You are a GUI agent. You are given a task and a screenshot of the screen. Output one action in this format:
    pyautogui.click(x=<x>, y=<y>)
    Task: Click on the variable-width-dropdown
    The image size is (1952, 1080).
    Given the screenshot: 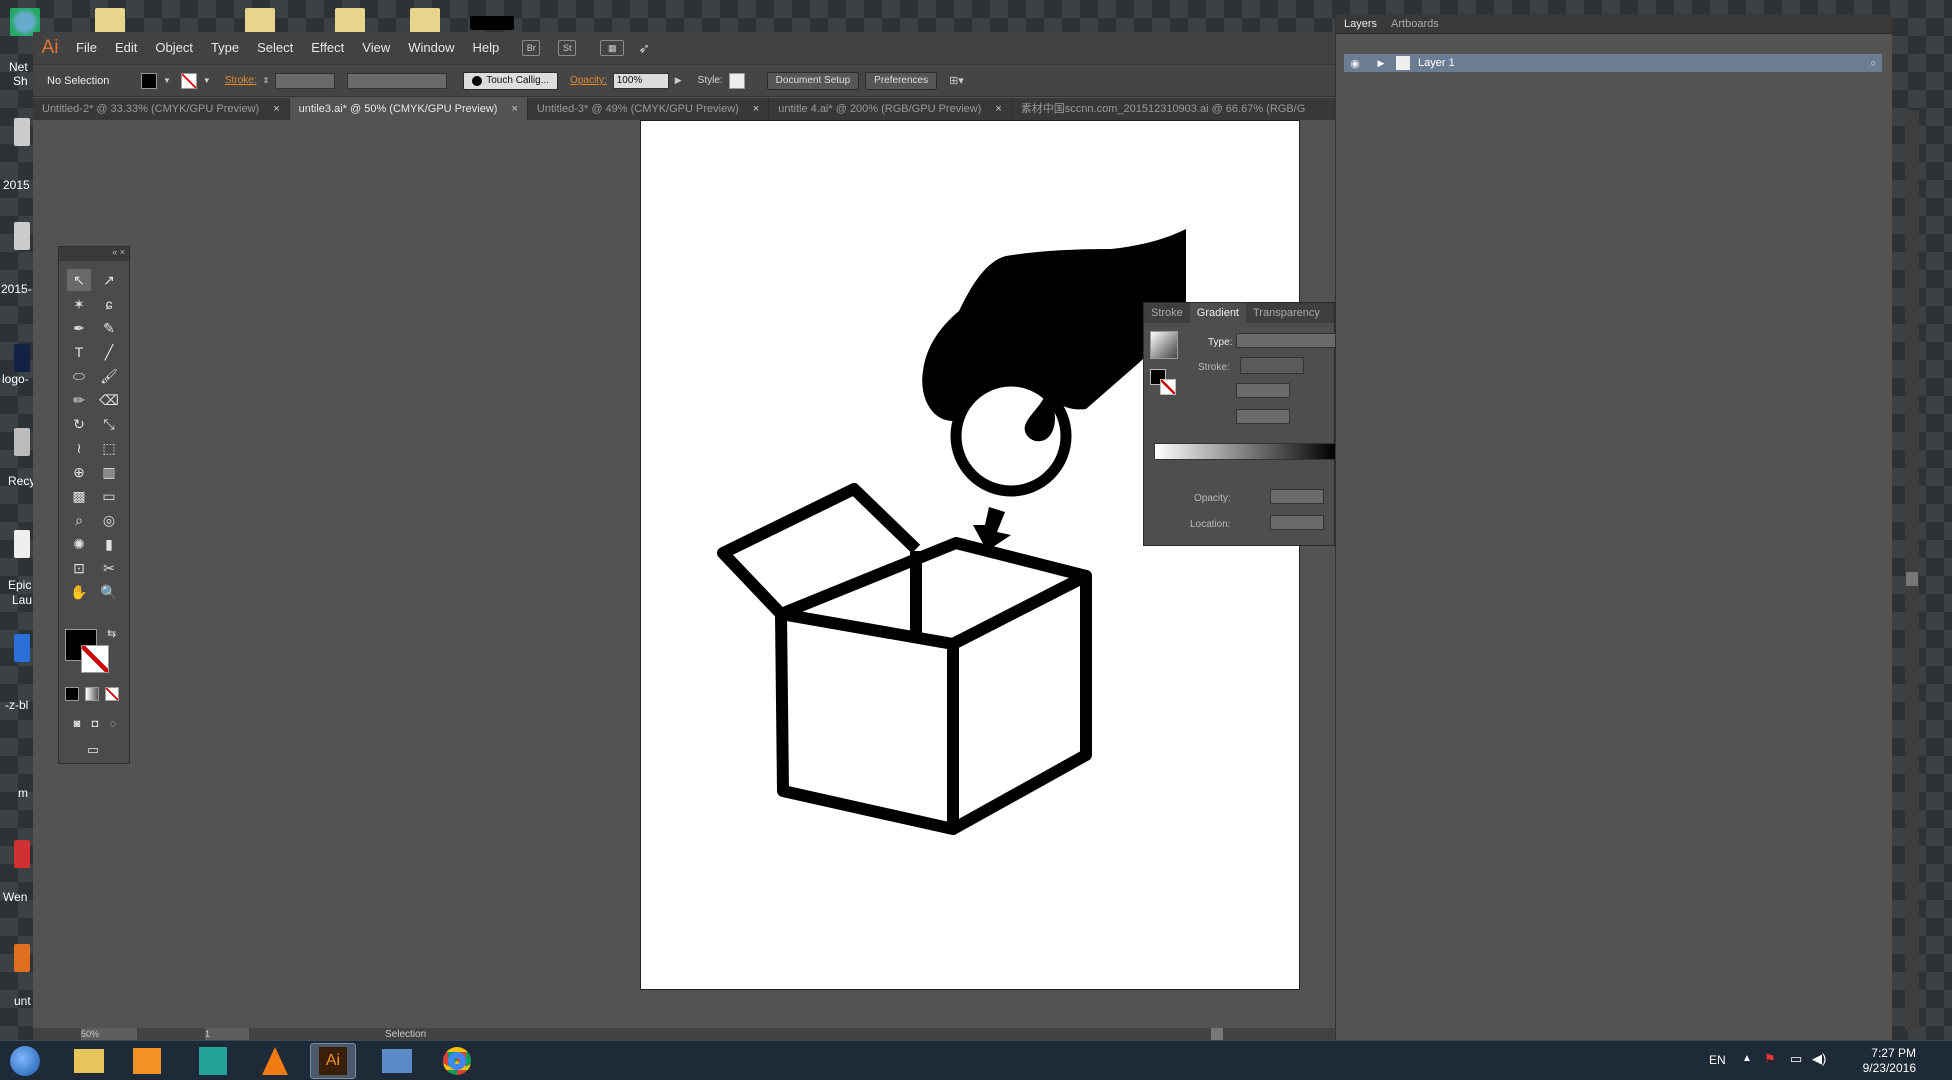 What is the action you would take?
    pyautogui.click(x=397, y=80)
    